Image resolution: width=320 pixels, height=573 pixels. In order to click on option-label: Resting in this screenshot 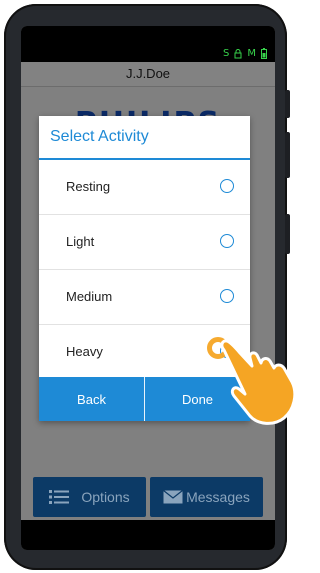, I will do `click(88, 186)`.